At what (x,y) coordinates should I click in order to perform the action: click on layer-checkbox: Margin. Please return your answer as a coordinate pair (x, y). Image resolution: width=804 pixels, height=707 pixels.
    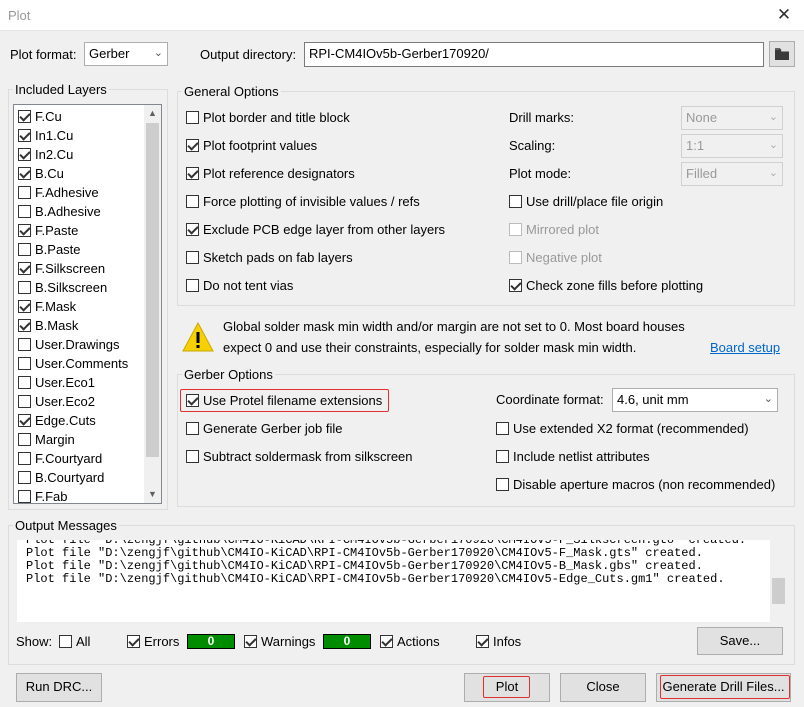
    Looking at the image, I should click on (46, 439).